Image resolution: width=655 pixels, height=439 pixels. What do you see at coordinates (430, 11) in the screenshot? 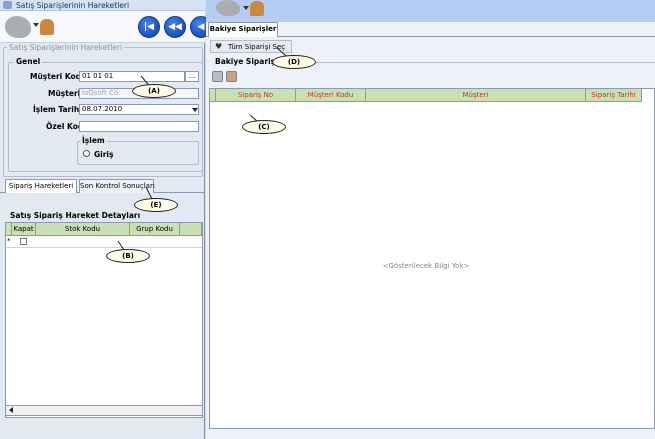
I see `right-toolbar` at bounding box center [430, 11].